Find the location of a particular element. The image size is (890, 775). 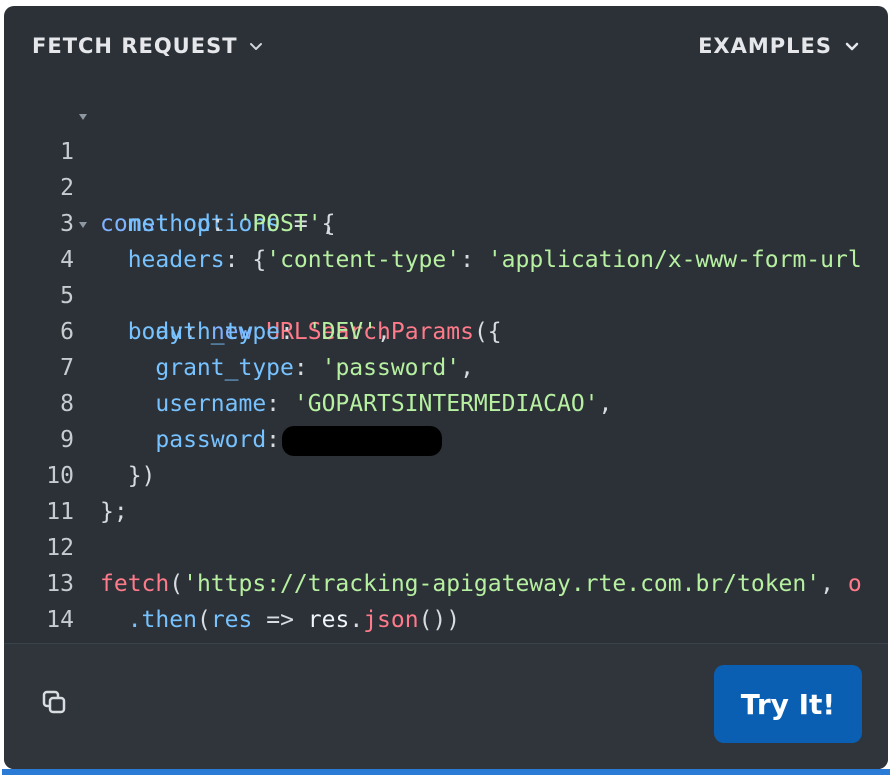

footer-divider is located at coordinates (446, 643).